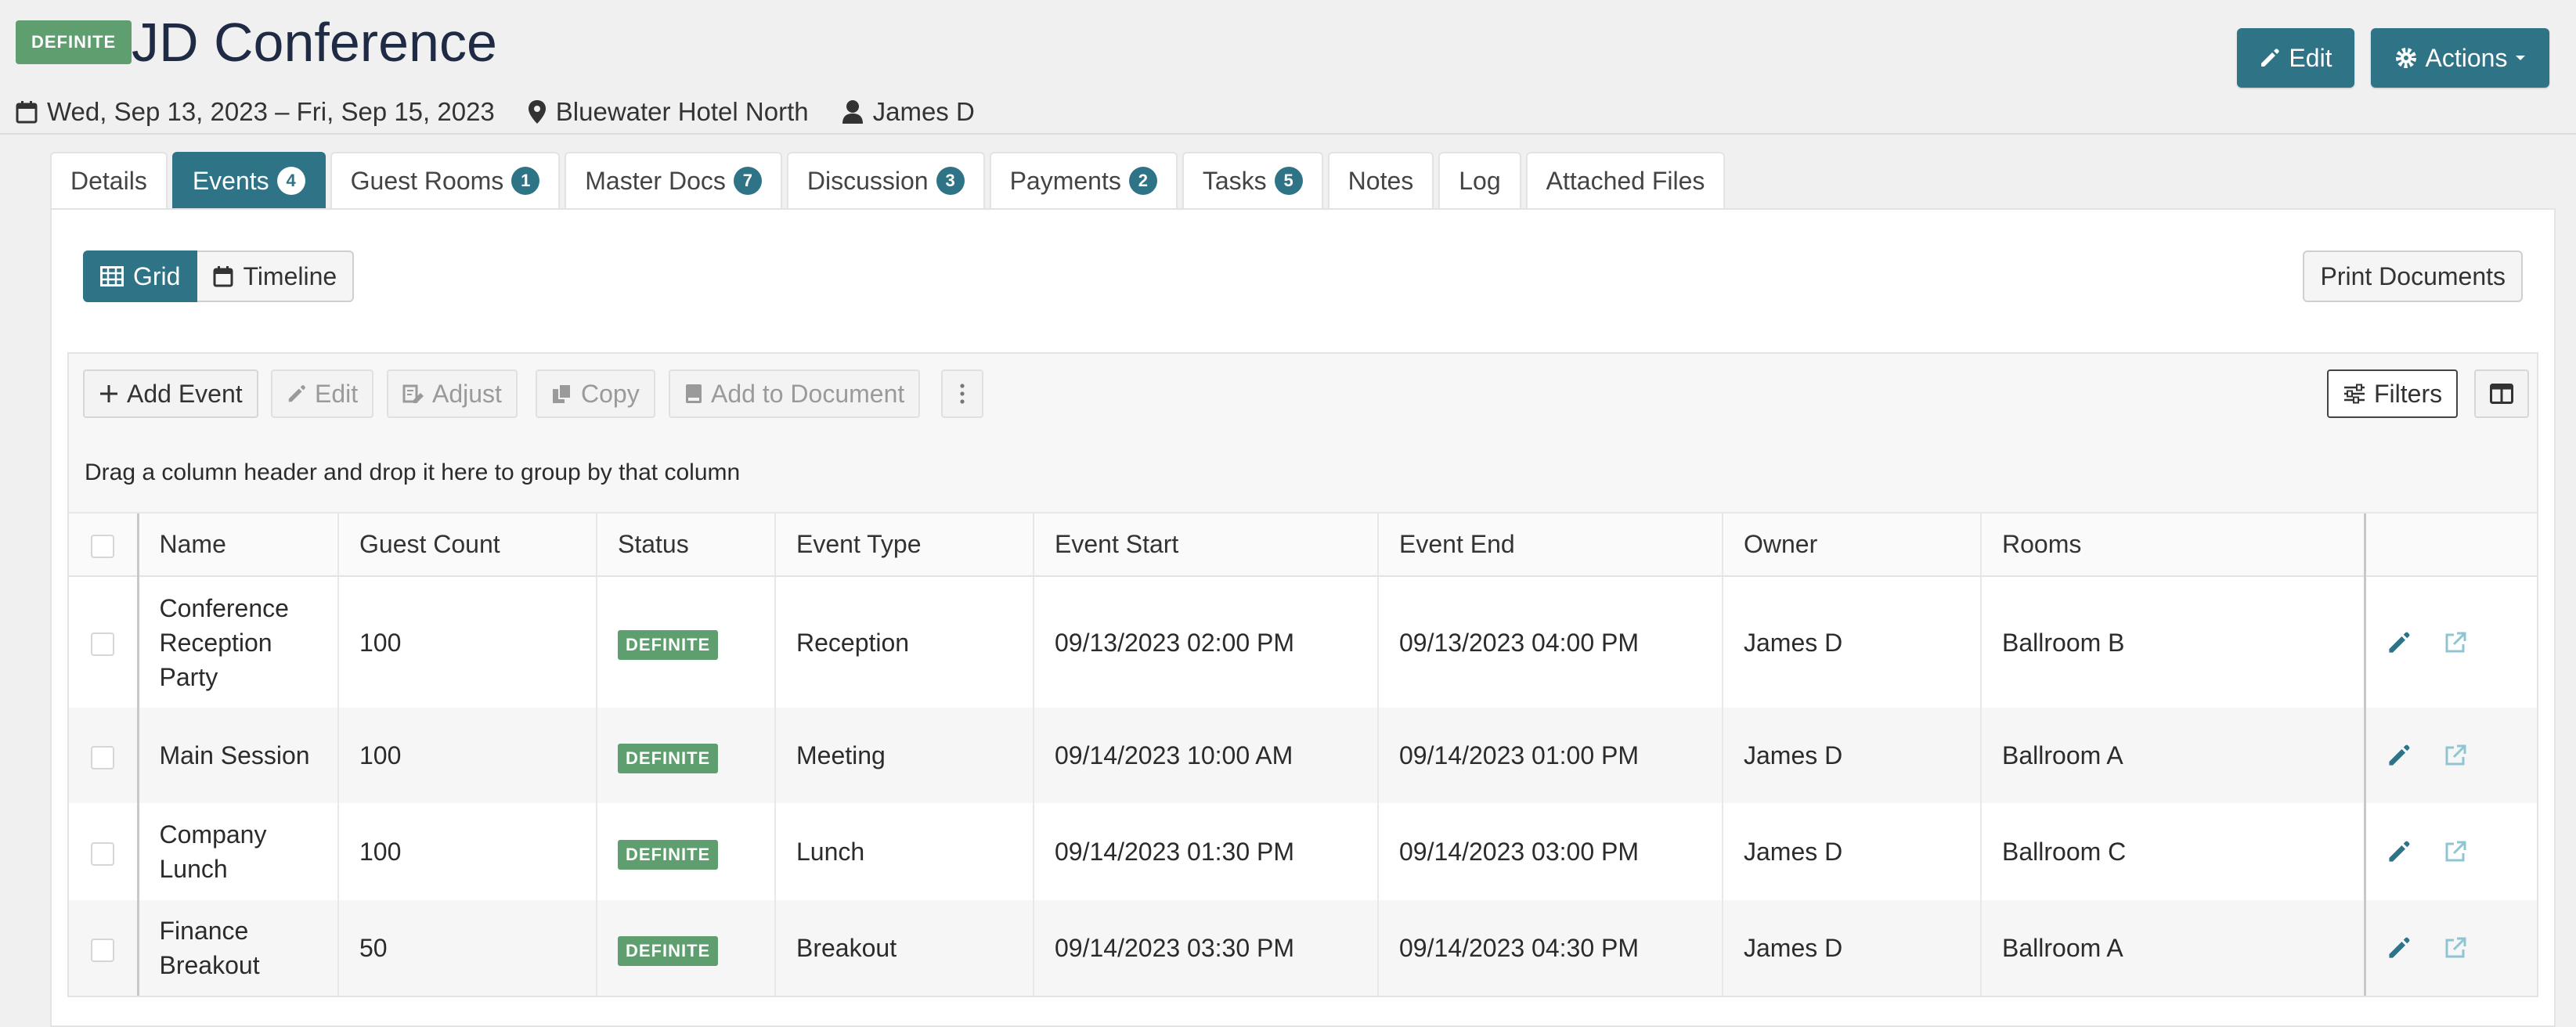 This screenshot has height=1027, width=2576. I want to click on cell-event-start: 09/14/2023 01:30 PM, so click(1206, 851).